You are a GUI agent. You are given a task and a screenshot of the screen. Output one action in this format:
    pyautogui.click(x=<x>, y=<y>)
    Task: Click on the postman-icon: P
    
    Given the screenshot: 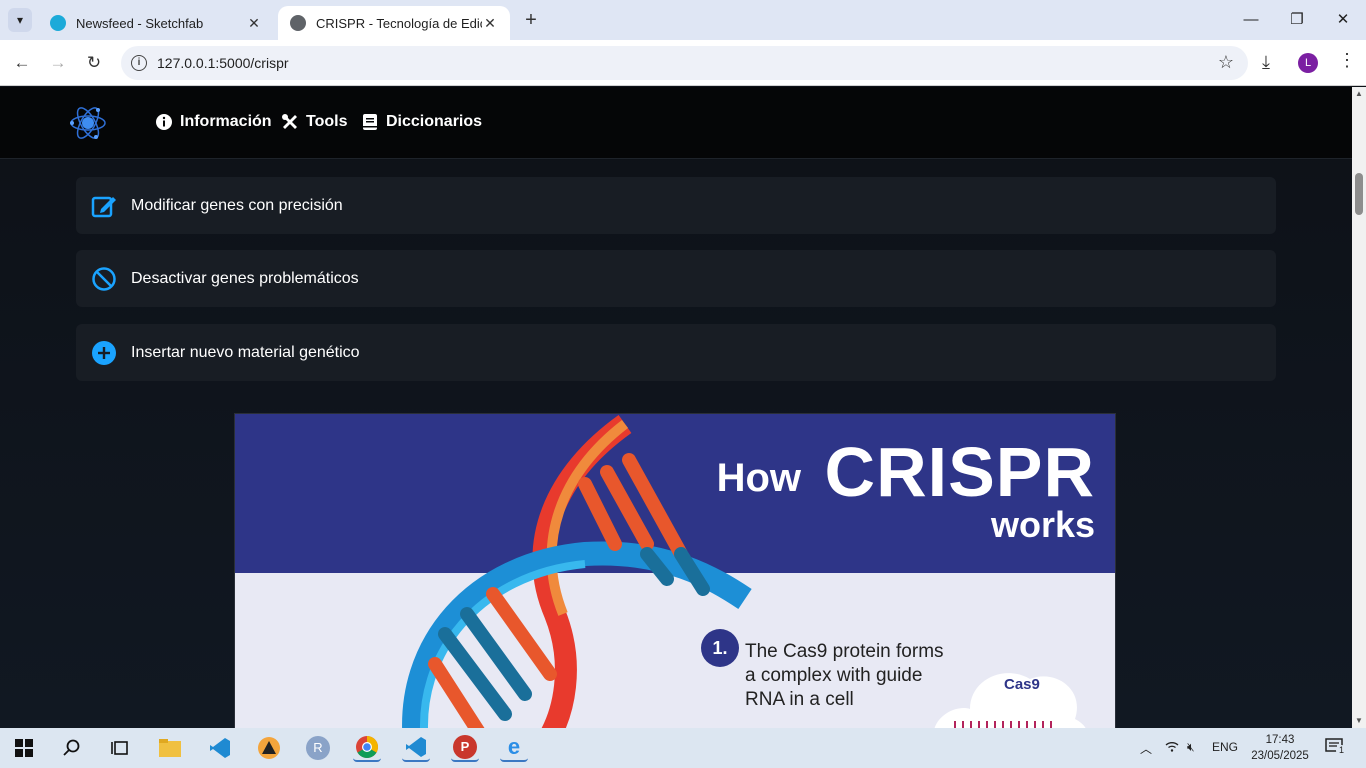 What is the action you would take?
    pyautogui.click(x=465, y=748)
    